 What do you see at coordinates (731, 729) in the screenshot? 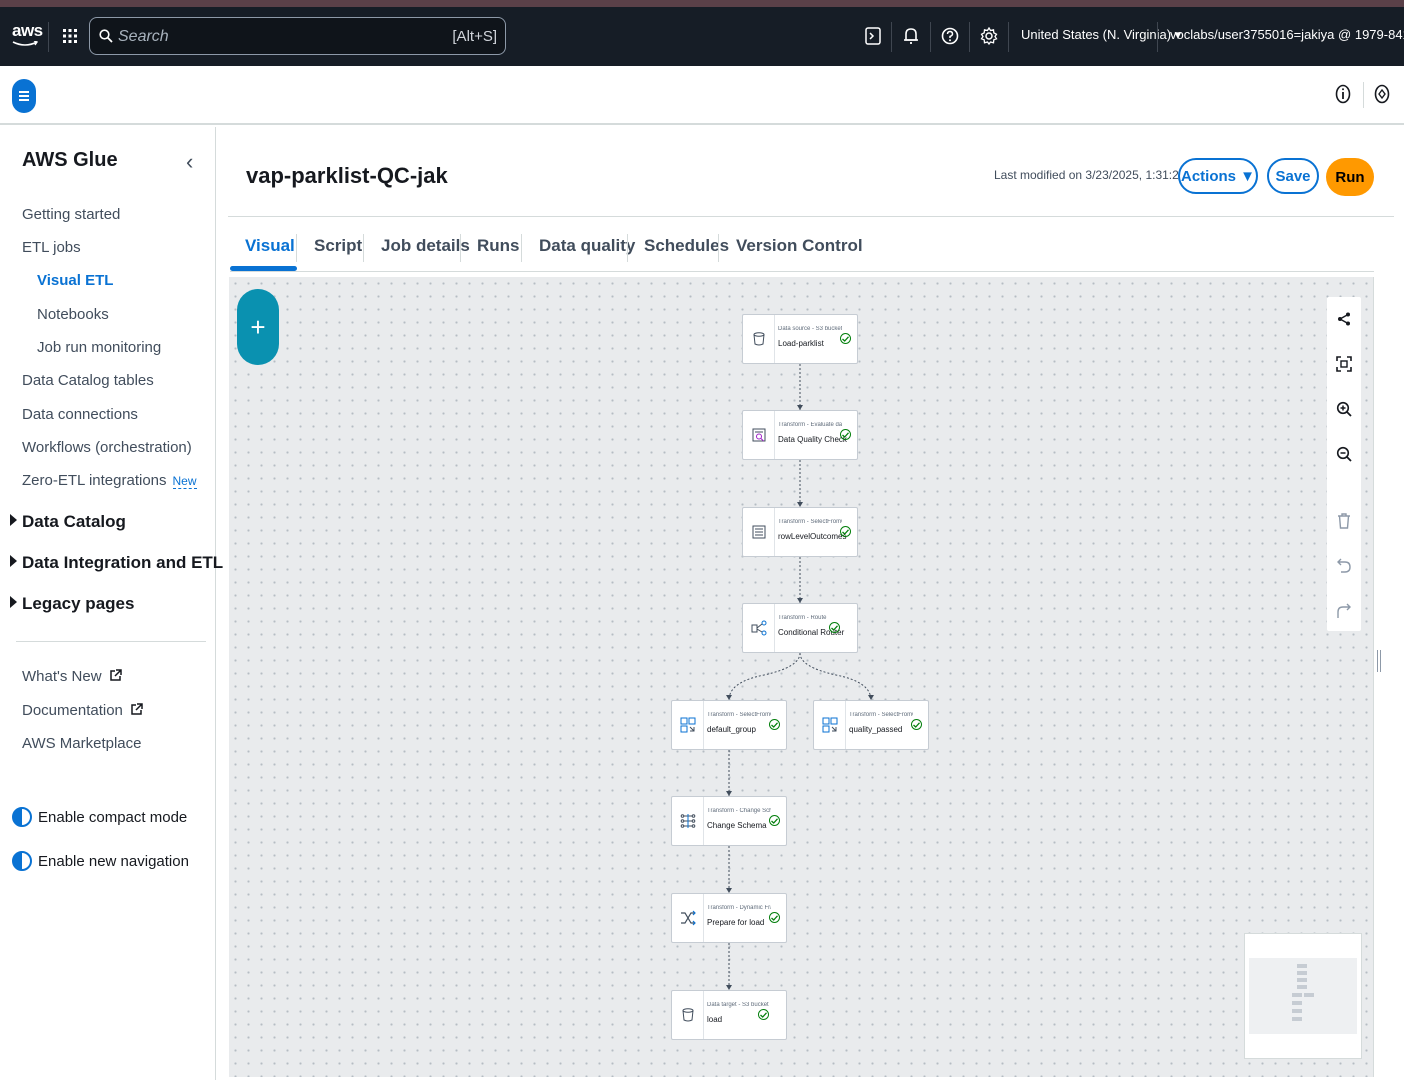
I see `node-name: default_group` at bounding box center [731, 729].